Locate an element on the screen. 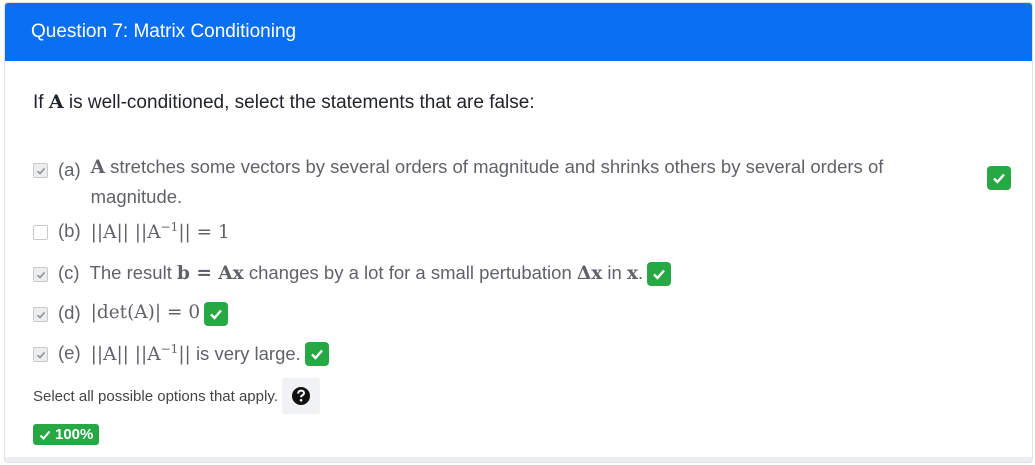  card-footer-divider is located at coordinates (518, 459).